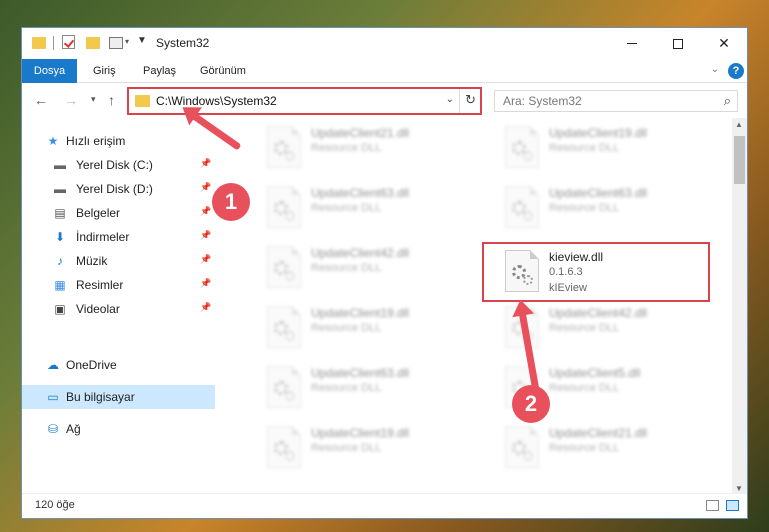 The width and height of the screenshot is (769, 532). I want to click on details-view-icon, so click(712, 505).